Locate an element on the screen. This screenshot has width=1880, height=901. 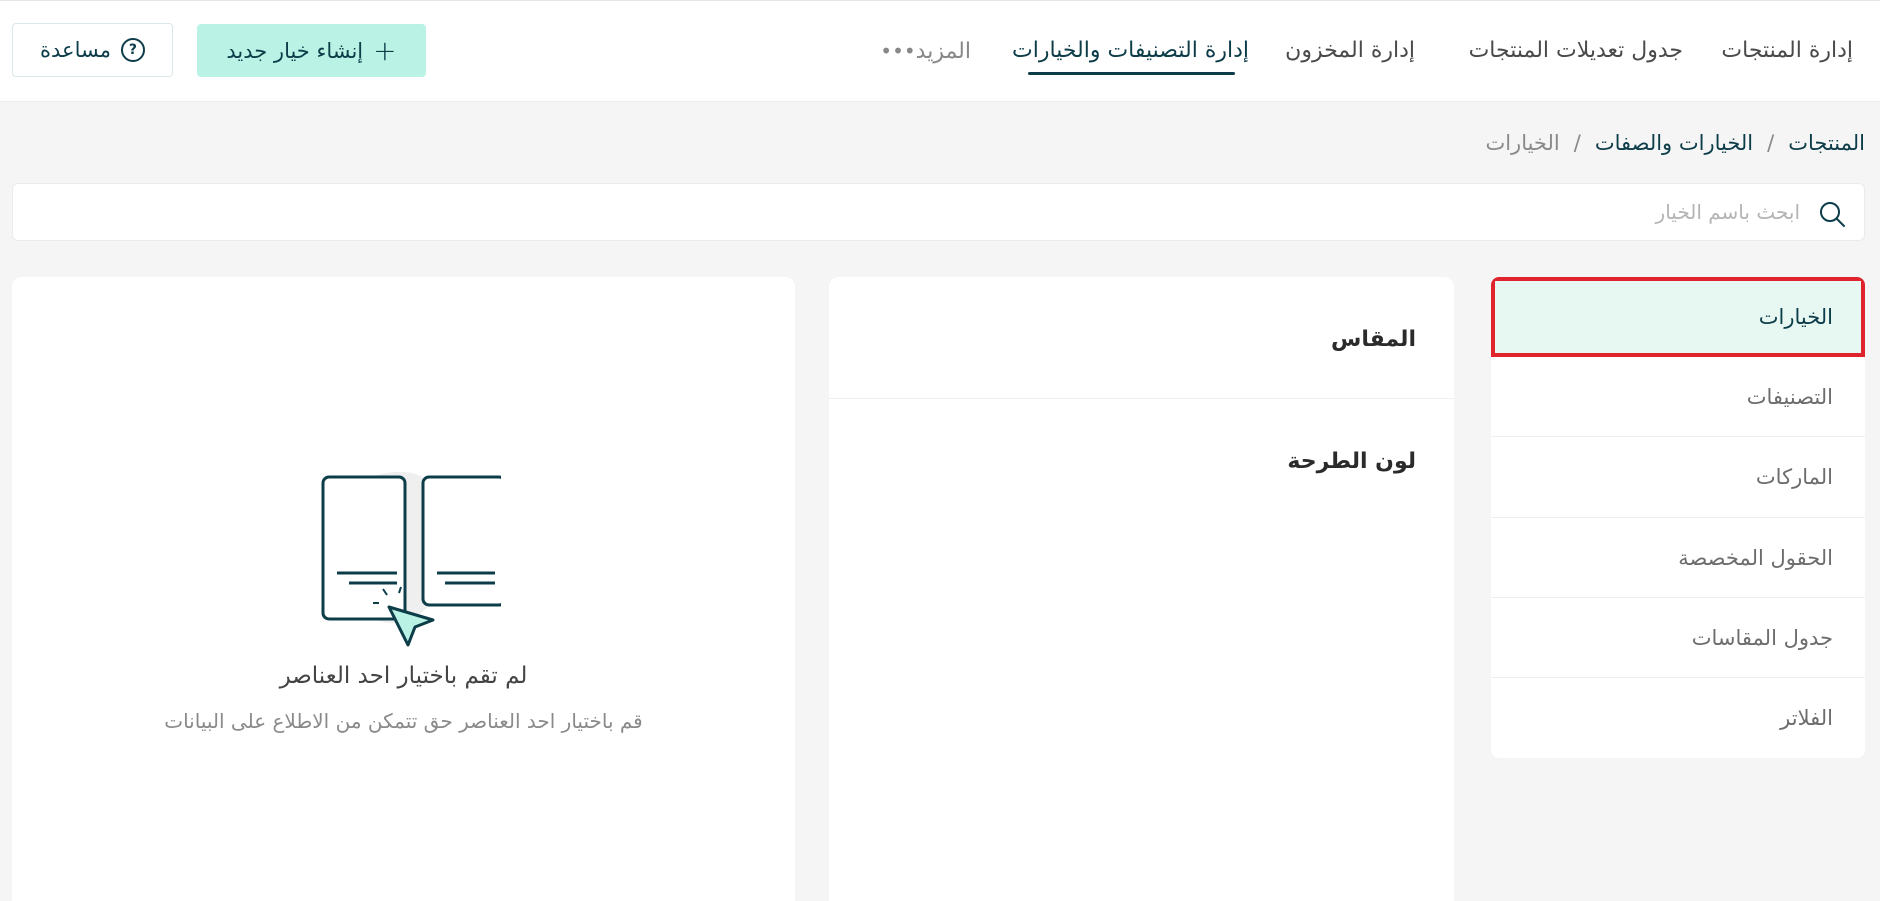
sidebar-item-brands: الماركات is located at coordinates (1678, 477).